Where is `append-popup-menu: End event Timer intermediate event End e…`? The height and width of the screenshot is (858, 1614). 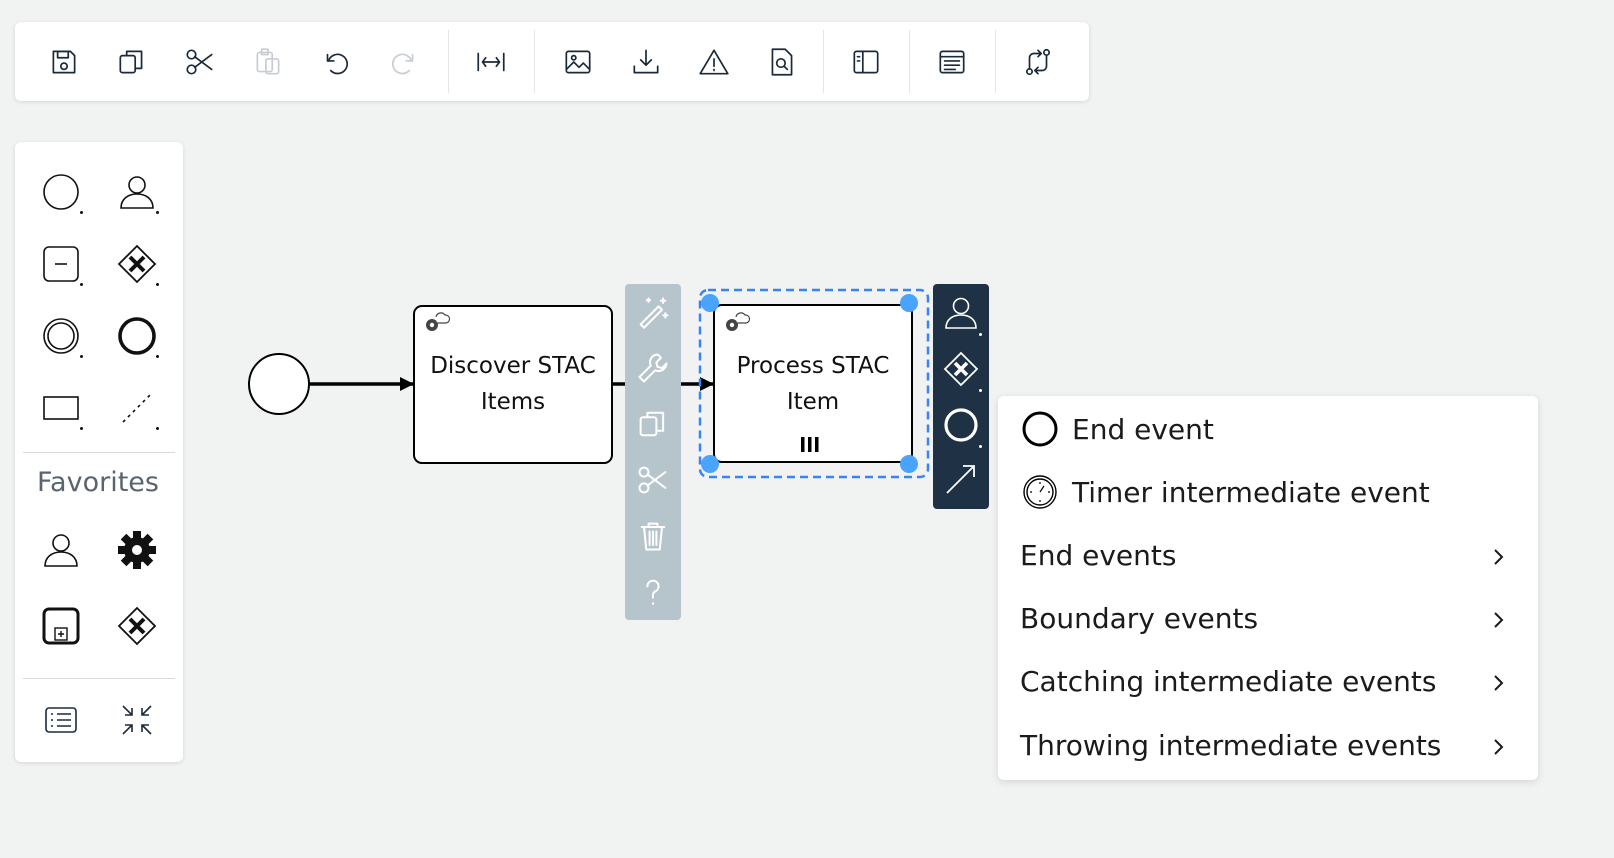
append-popup-menu: End event Timer intermediate event End e… is located at coordinates (1268, 588).